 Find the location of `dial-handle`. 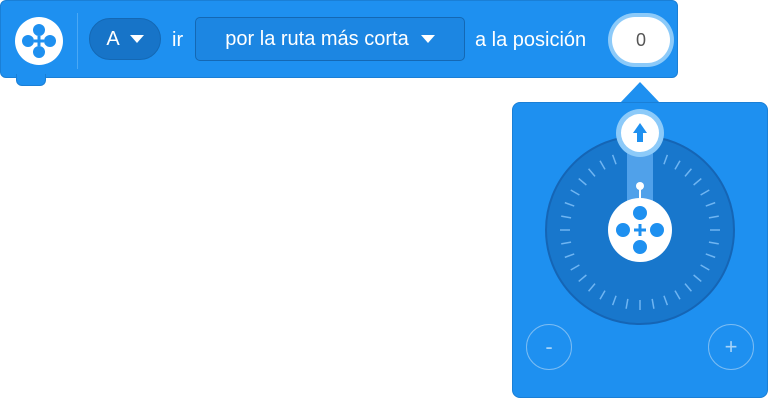

dial-handle is located at coordinates (640, 133).